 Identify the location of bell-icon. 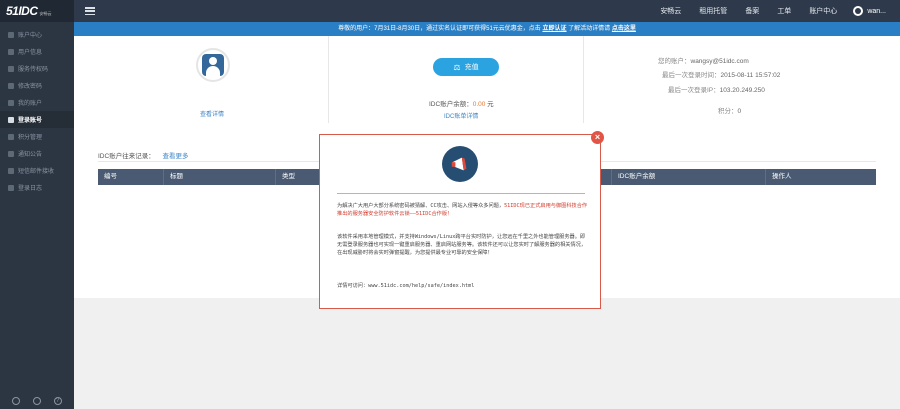
(11, 153).